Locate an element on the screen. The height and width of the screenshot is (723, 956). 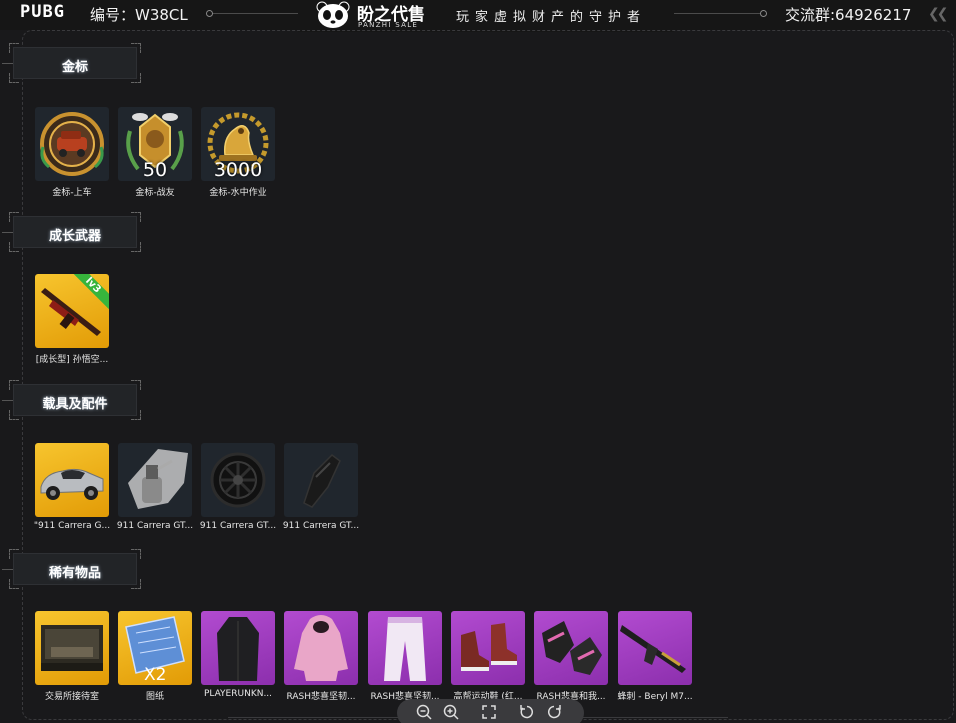
item-caption: 交易所接待室 is located at coordinates (71, 697).